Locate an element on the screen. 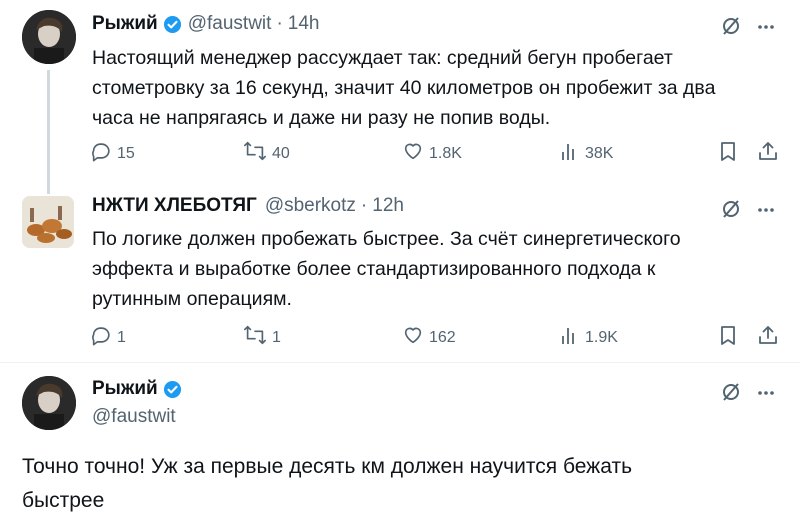 The image size is (800, 521). retweet-button: 40 is located at coordinates (266, 153).